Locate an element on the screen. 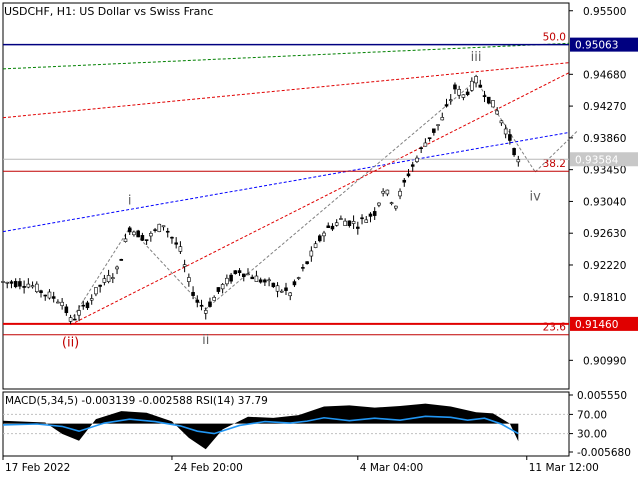  time-tick-label: 17 Feb 2022 is located at coordinates (37, 468).